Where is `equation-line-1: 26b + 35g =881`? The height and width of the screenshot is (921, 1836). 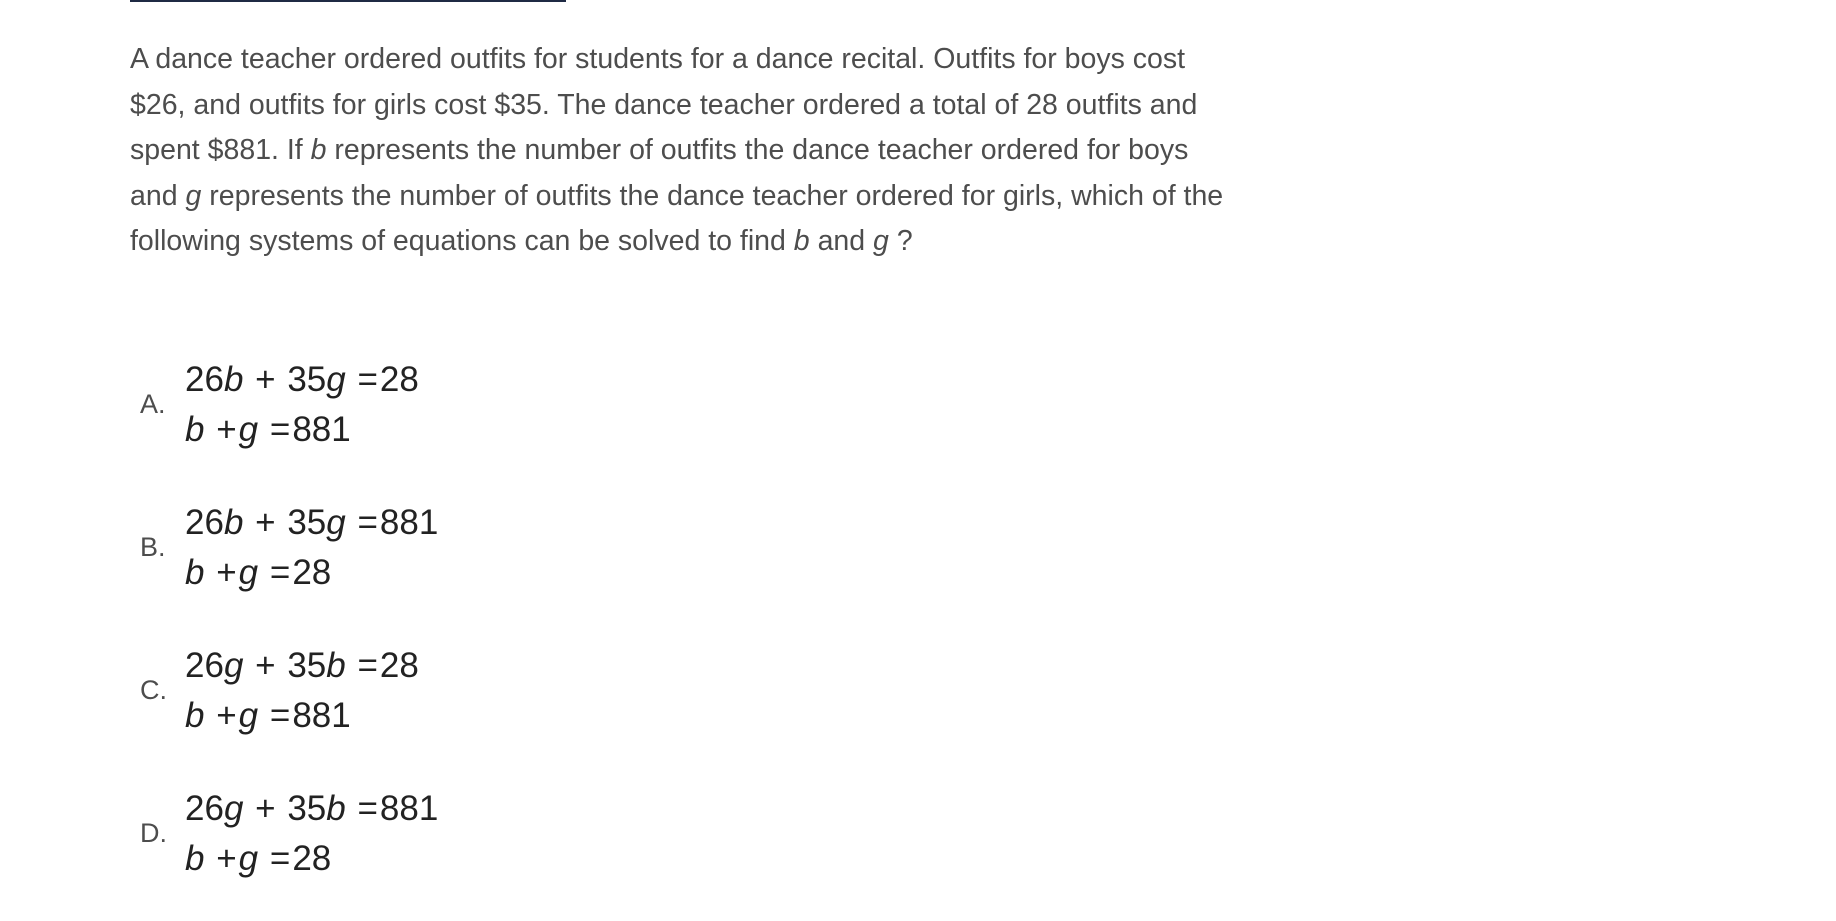 equation-line-1: 26b + 35g =881 is located at coordinates (312, 522).